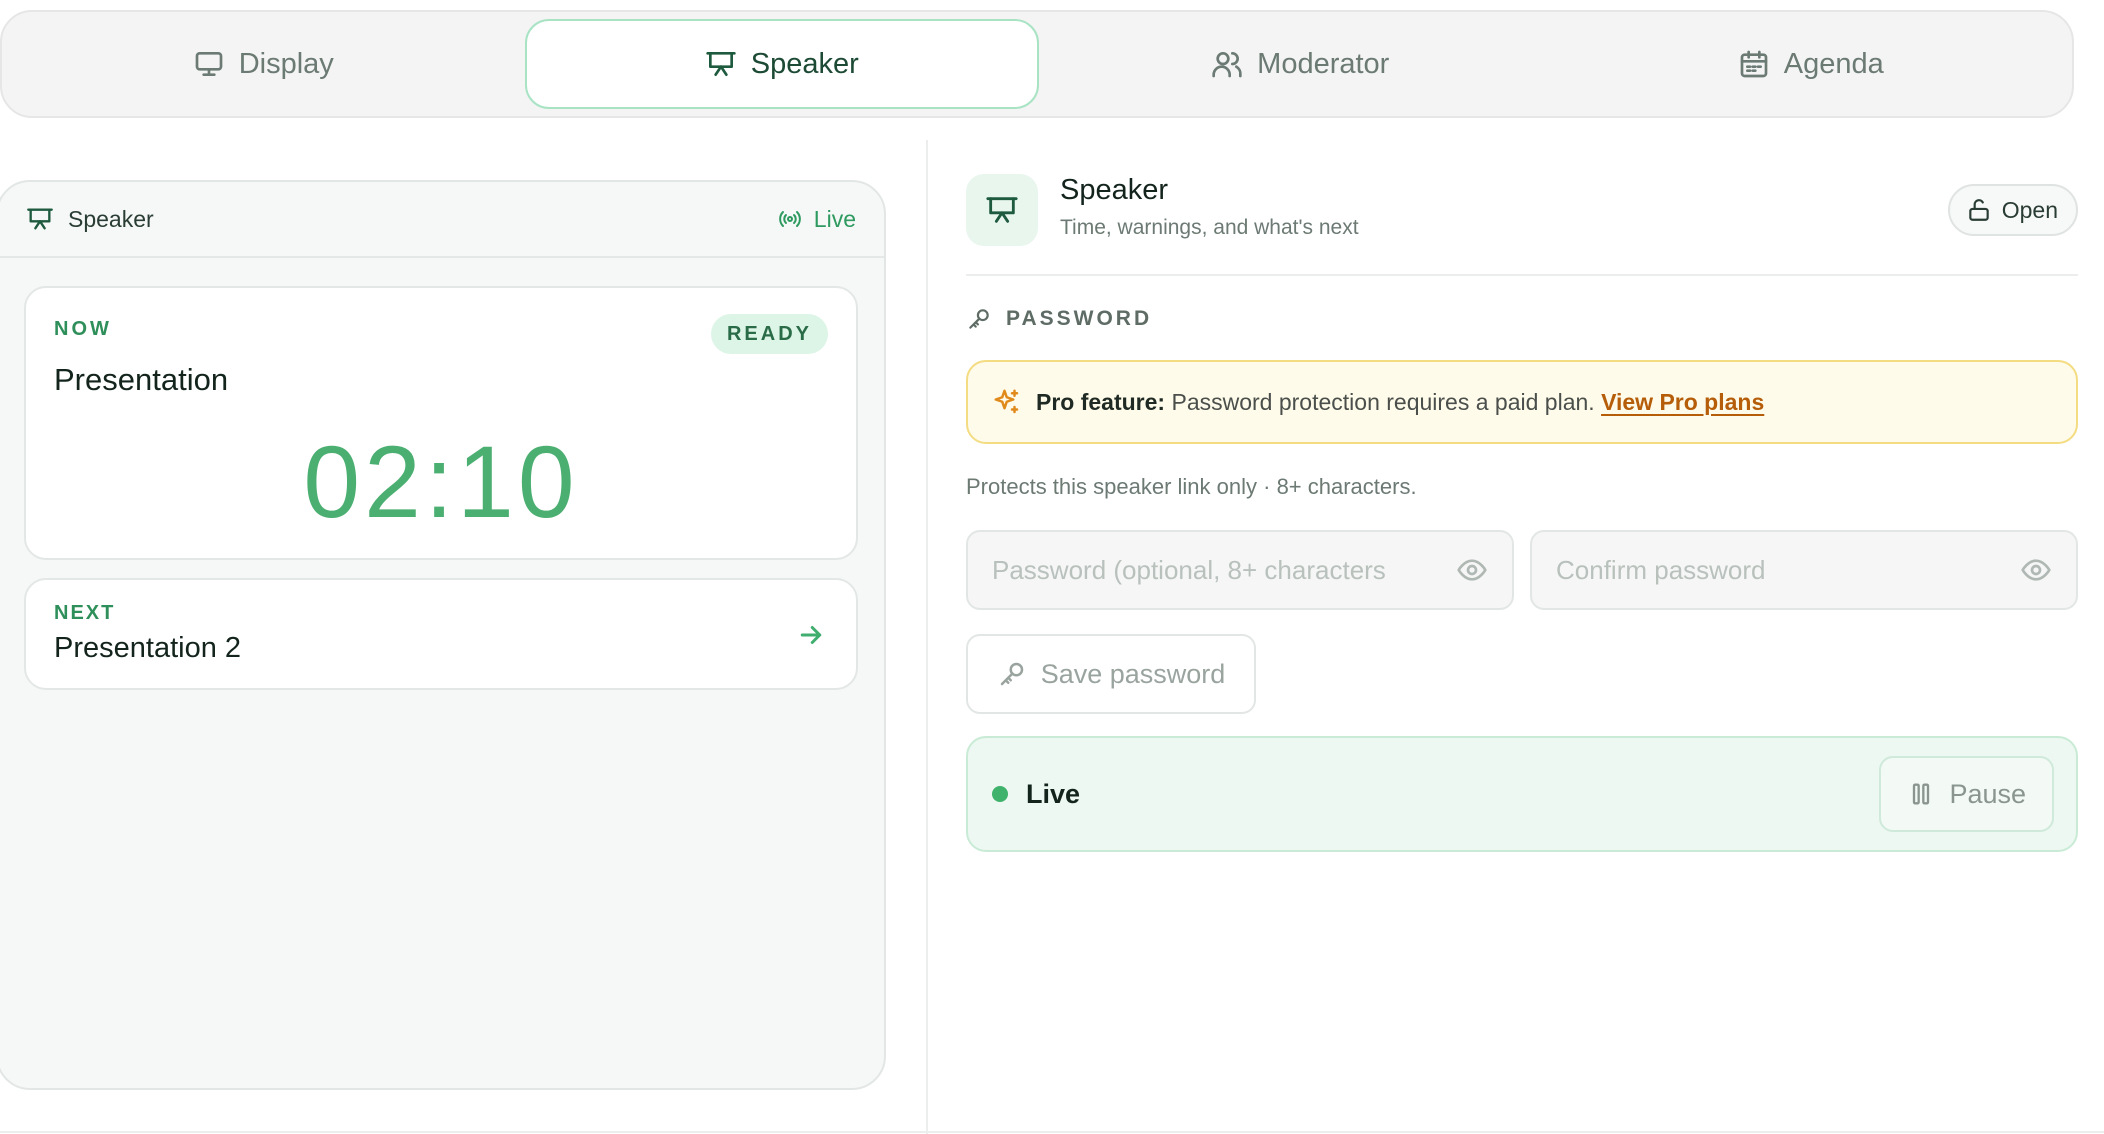 The height and width of the screenshot is (1134, 2104). What do you see at coordinates (209, 63) in the screenshot?
I see `monitor-icon` at bounding box center [209, 63].